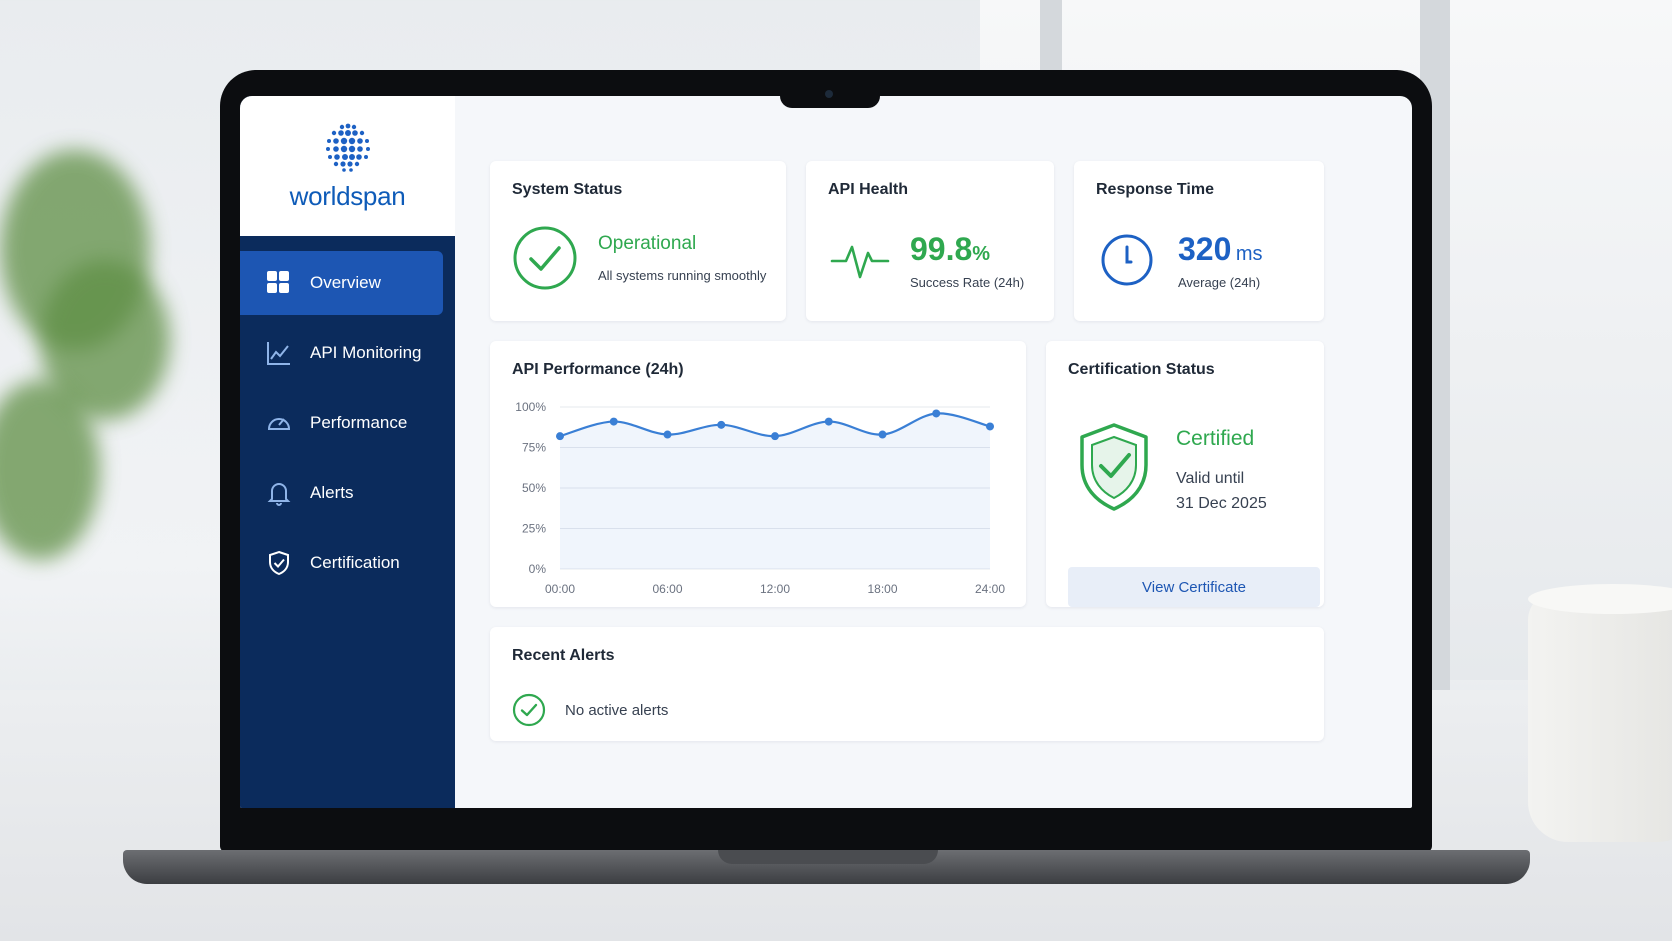  What do you see at coordinates (682, 275) in the screenshot?
I see `status-detail: All systems running smoothly` at bounding box center [682, 275].